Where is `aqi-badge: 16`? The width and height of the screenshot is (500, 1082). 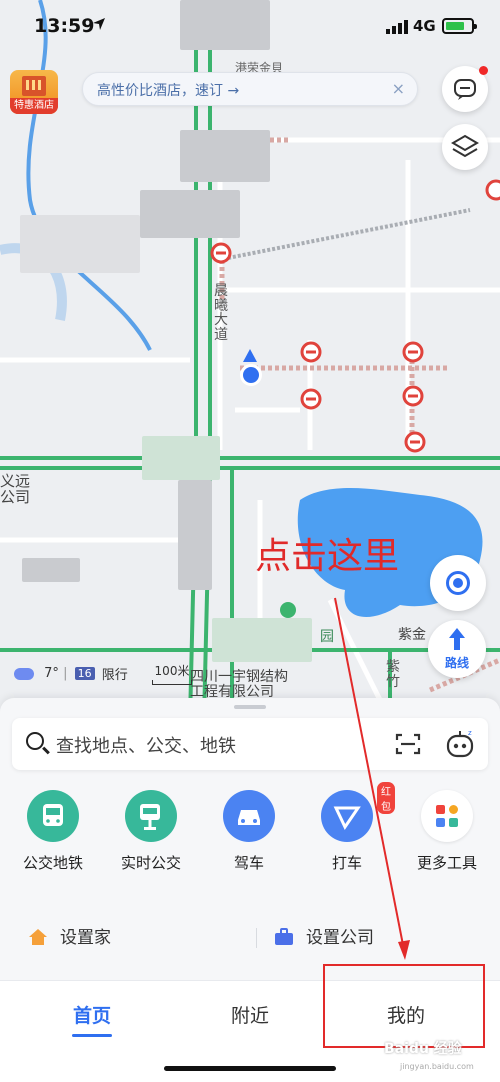
aqi-badge: 16 is located at coordinates (84, 673).